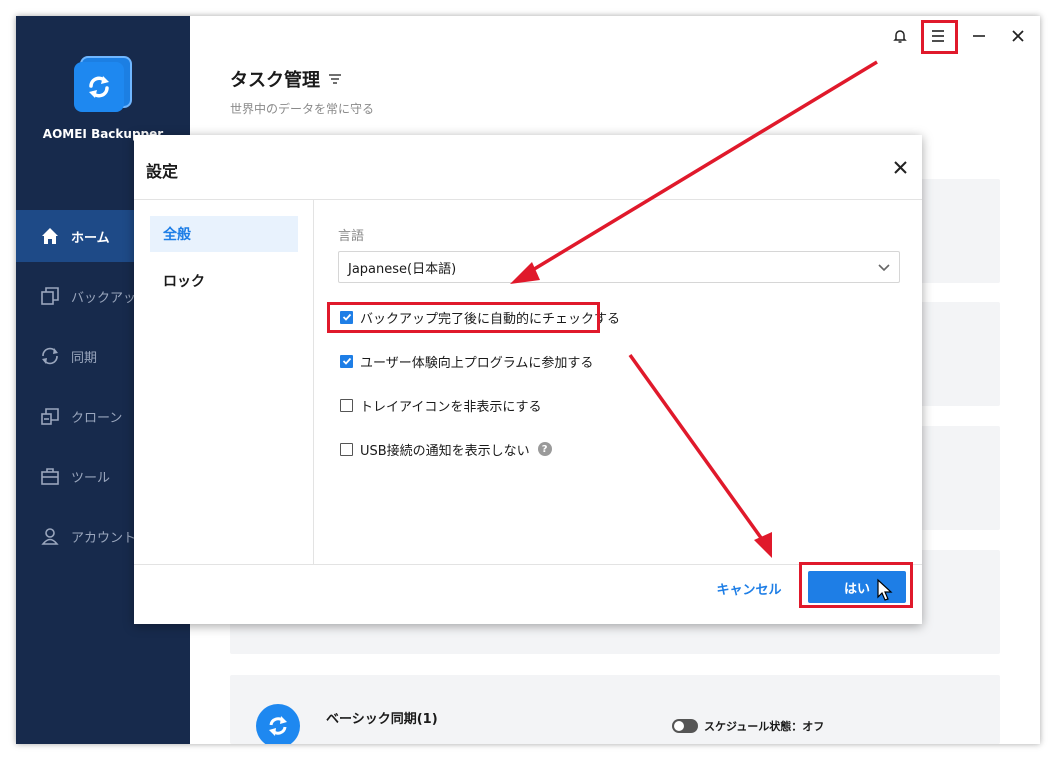 This screenshot has height=760, width=1059. I want to click on tools-icon, so click(50, 476).